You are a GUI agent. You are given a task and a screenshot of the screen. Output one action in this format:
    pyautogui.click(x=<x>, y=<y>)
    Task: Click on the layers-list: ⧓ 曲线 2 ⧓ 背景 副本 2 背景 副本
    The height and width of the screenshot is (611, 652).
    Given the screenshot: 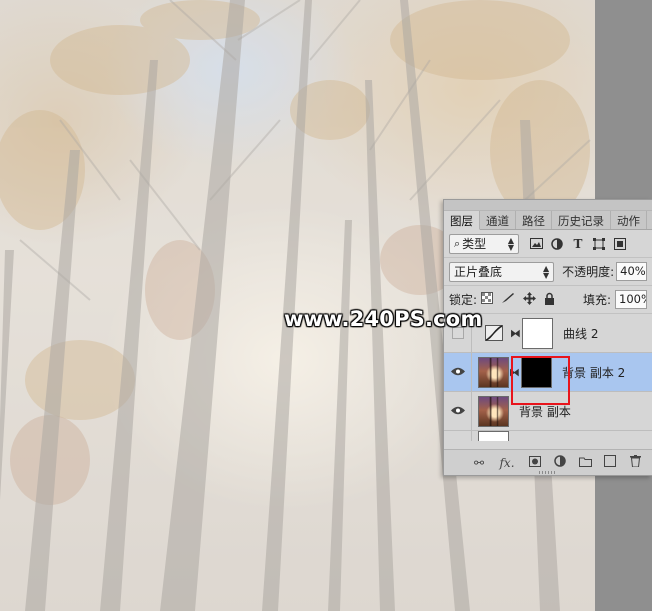 What is the action you would take?
    pyautogui.click(x=548, y=377)
    